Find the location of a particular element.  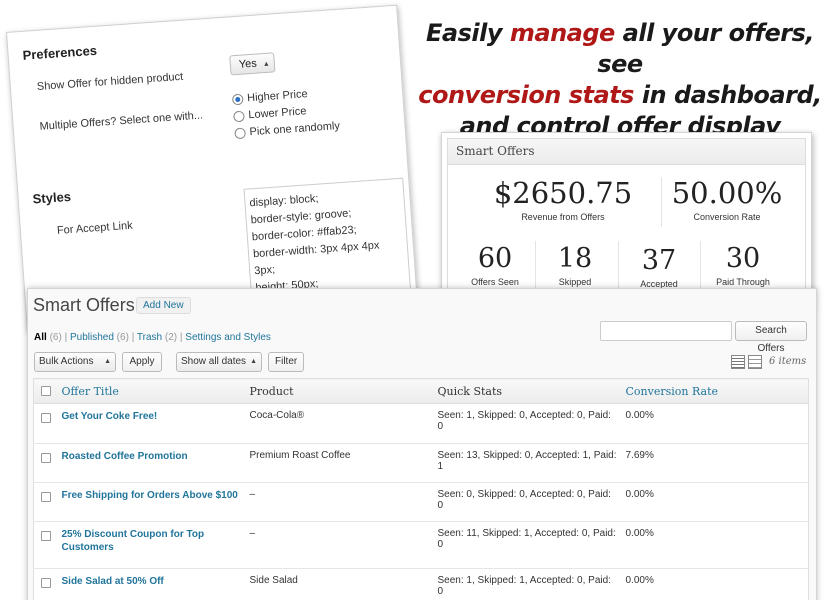

radio-lower-price: Lower Price is located at coordinates (270, 113).